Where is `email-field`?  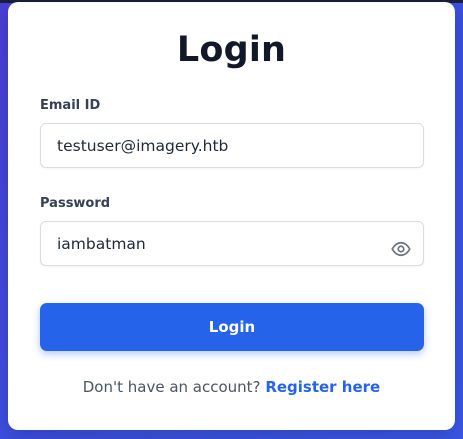 email-field is located at coordinates (232, 145).